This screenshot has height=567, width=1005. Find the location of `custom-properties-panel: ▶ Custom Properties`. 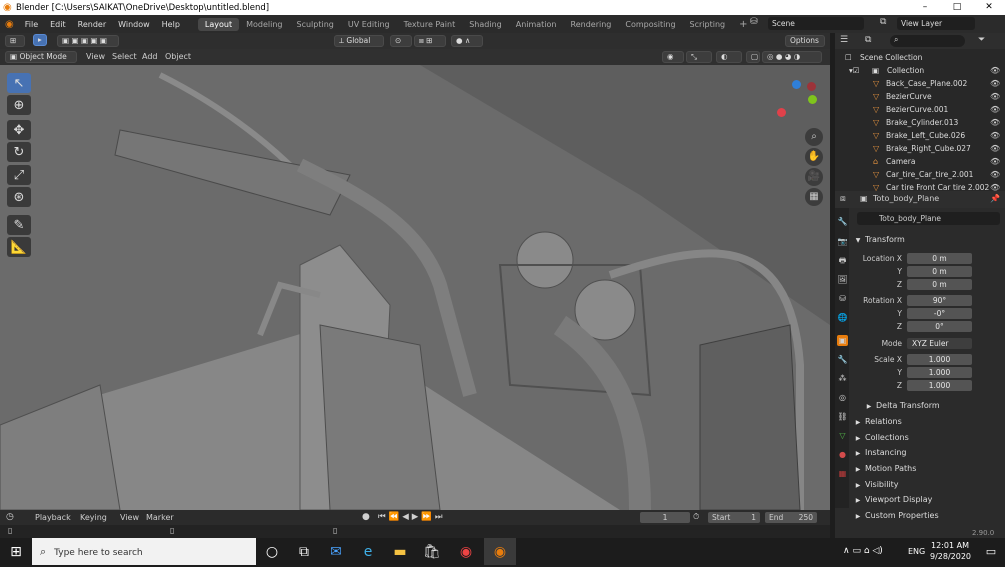

custom-properties-panel: ▶ Custom Properties is located at coordinates (927, 516).